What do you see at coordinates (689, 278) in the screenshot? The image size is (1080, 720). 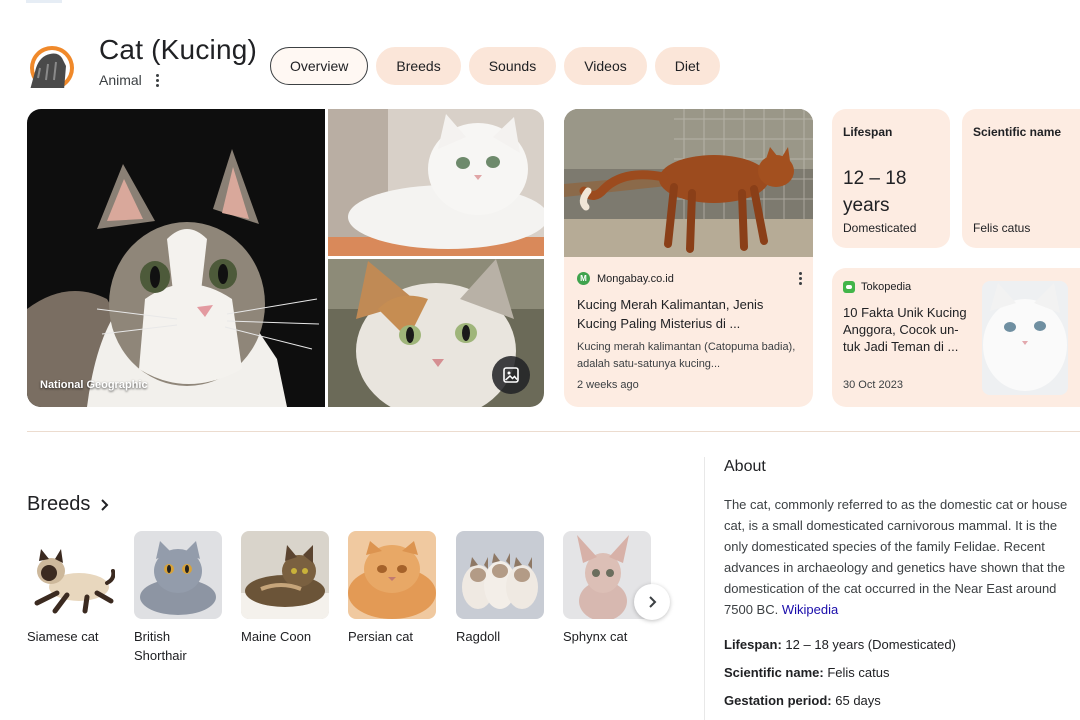 I see `news-source-row: M Mongabay.co.id` at bounding box center [689, 278].